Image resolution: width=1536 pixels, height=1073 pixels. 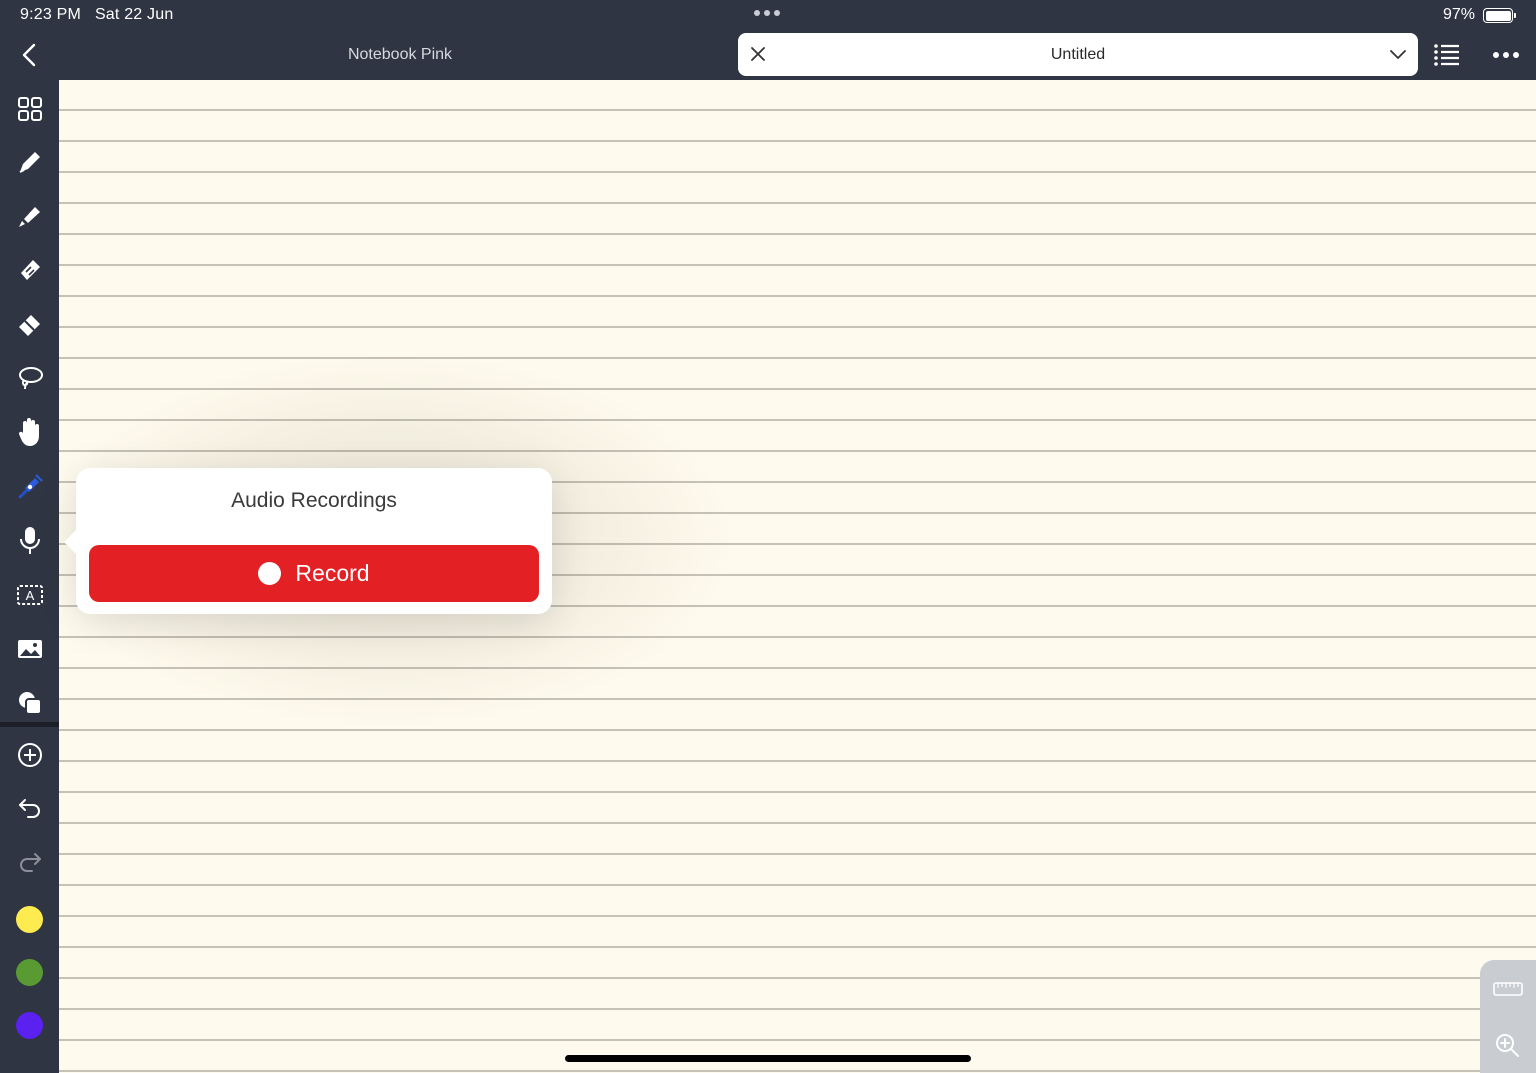 I want to click on audio-recordings-popover: Audio Recordings Record, so click(x=308, y=541).